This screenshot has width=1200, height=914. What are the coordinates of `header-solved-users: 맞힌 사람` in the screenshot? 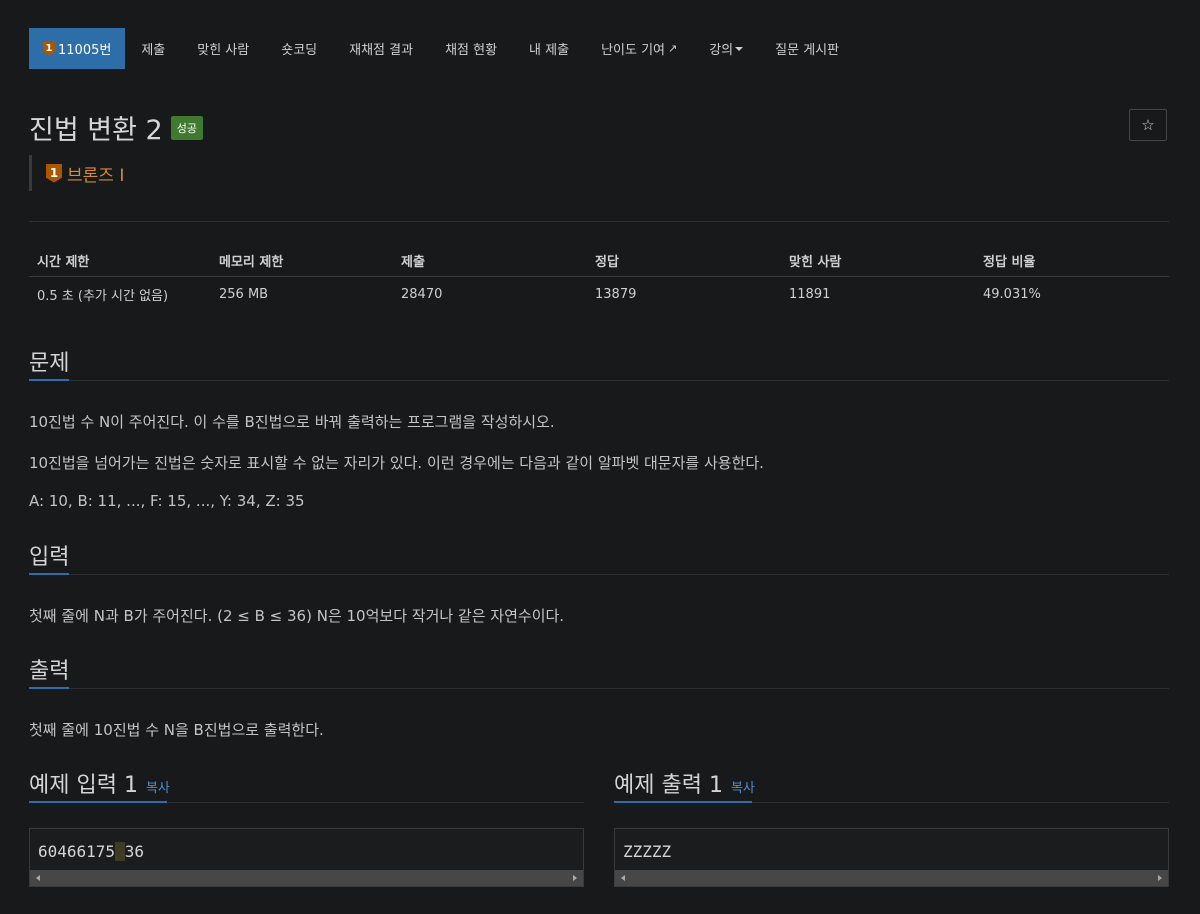 It's located at (878, 260).